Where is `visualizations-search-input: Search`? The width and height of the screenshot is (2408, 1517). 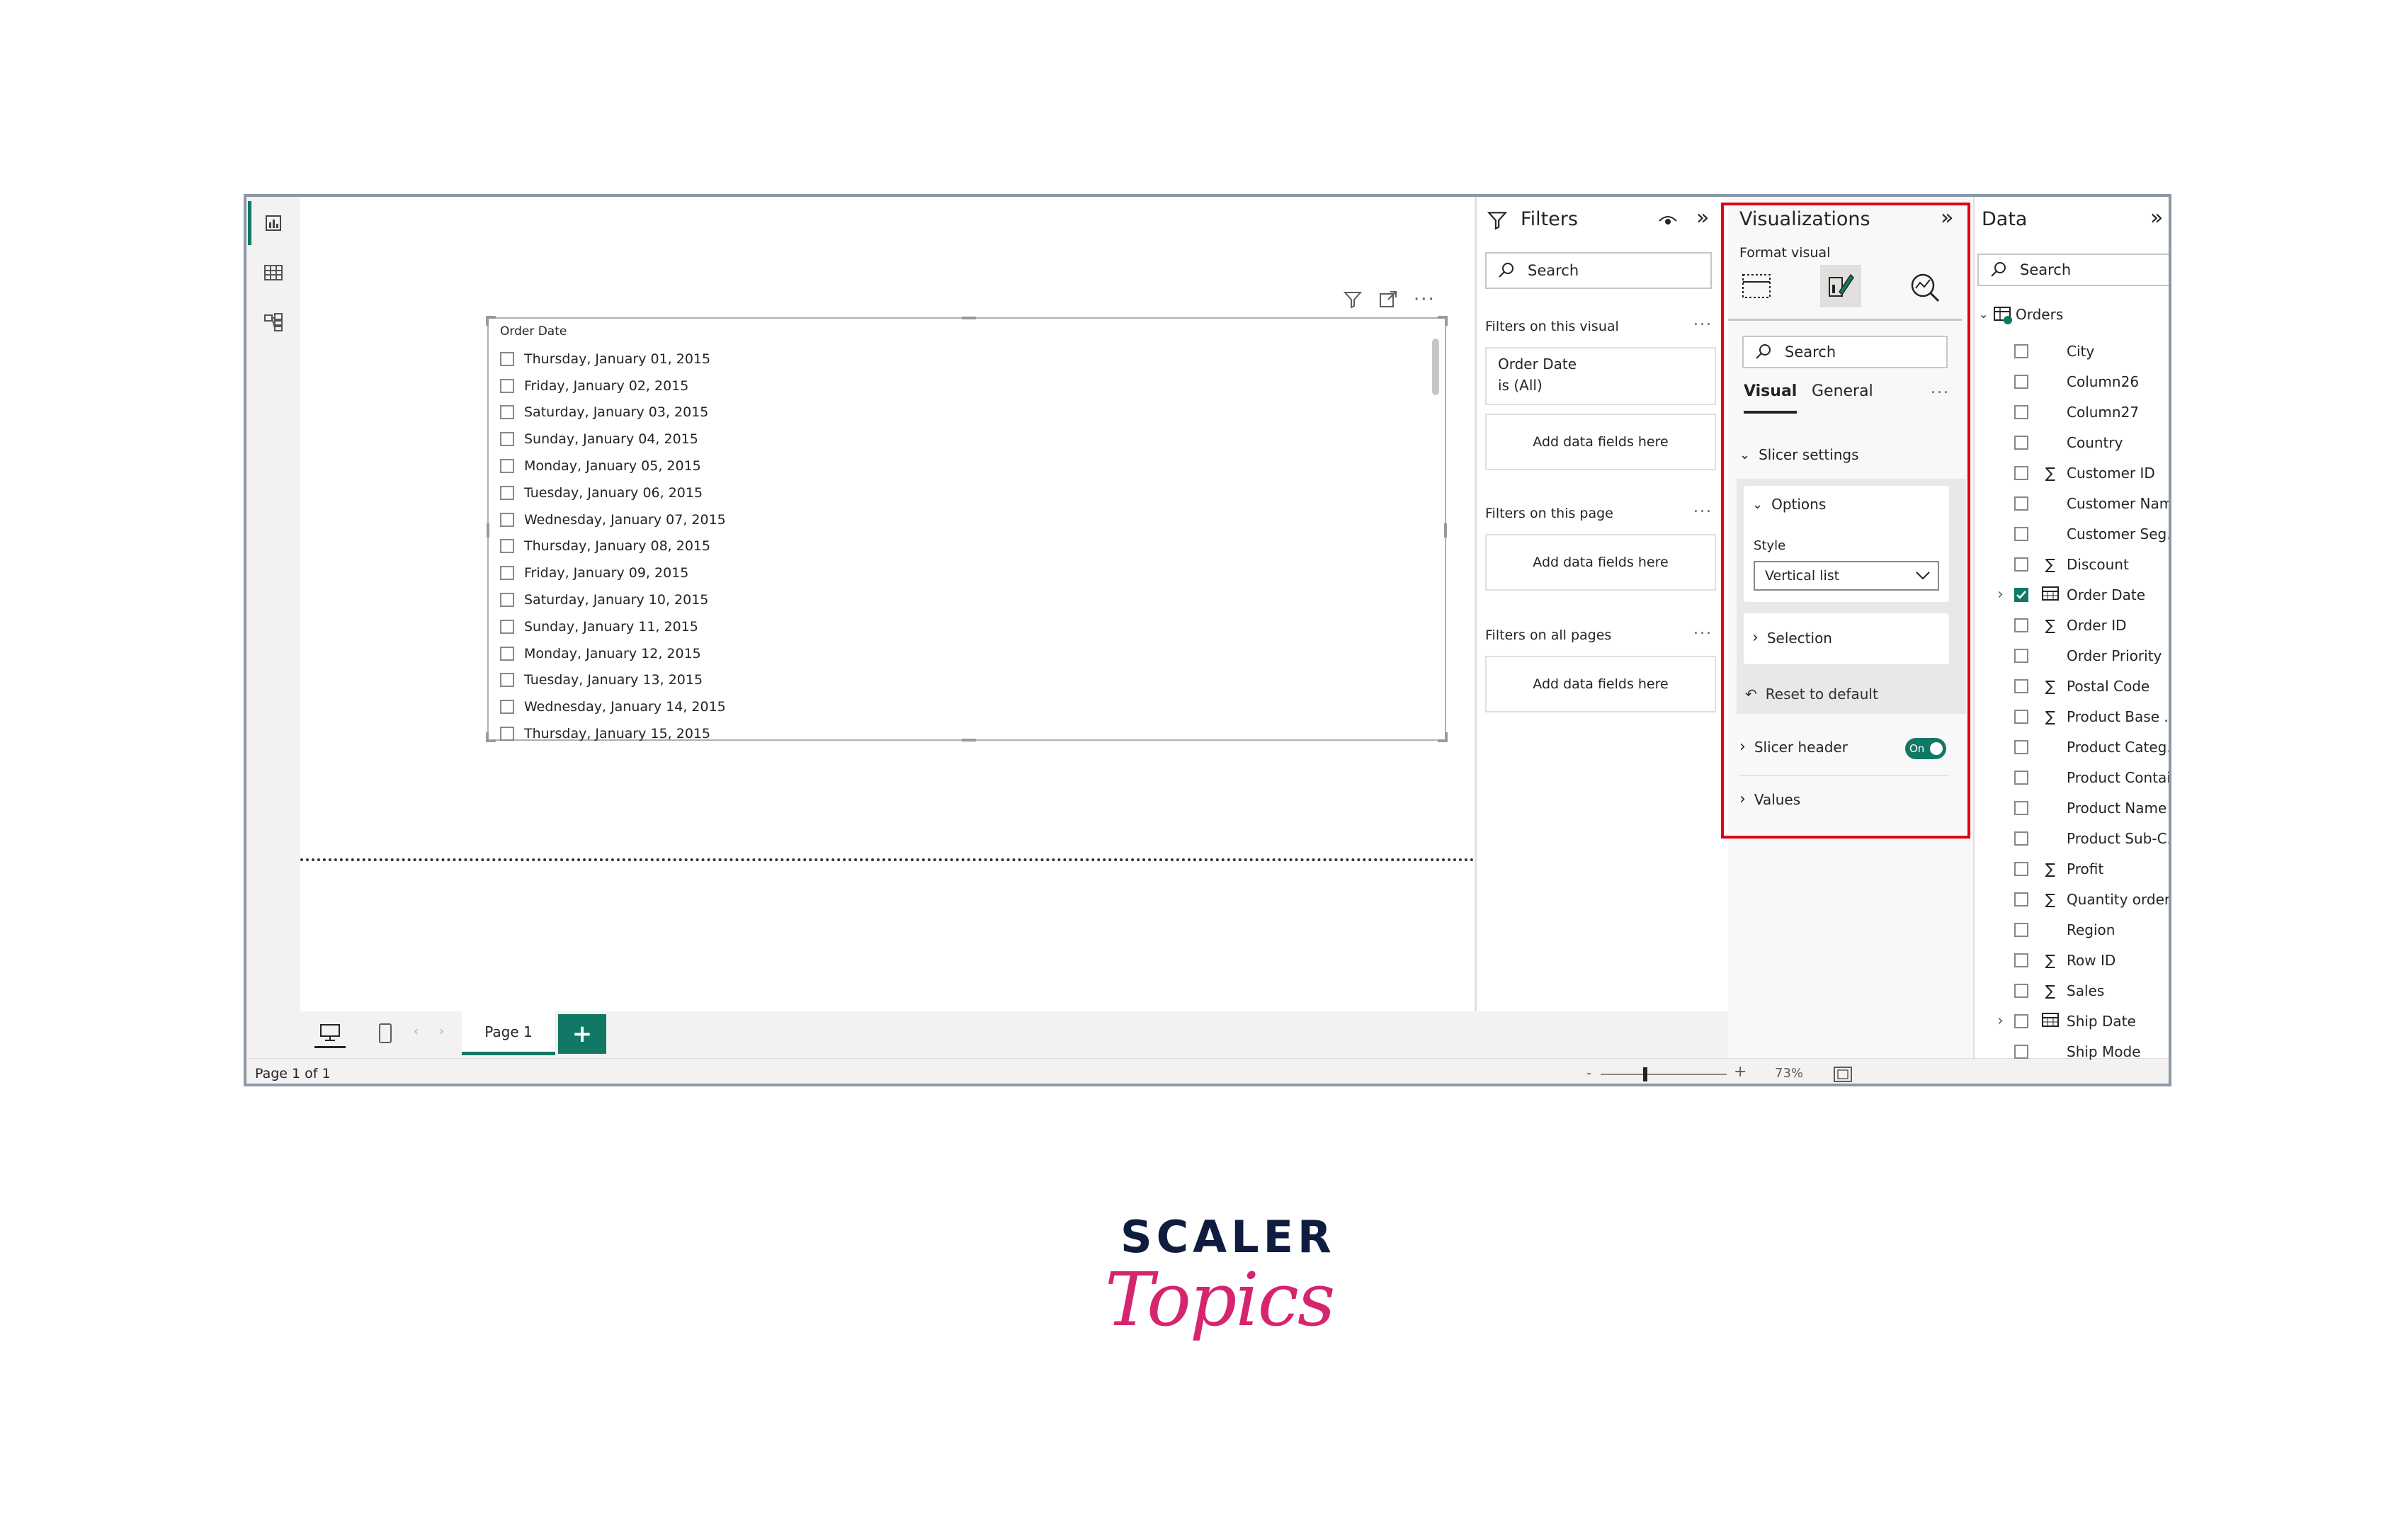 visualizations-search-input: Search is located at coordinates (1845, 352).